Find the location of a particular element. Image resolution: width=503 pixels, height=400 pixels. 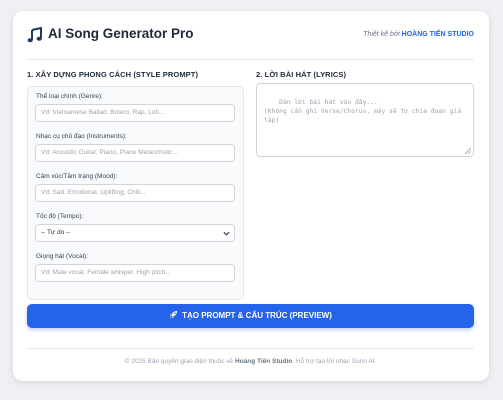

tempo-select: -- Tự do -- is located at coordinates (135, 233).